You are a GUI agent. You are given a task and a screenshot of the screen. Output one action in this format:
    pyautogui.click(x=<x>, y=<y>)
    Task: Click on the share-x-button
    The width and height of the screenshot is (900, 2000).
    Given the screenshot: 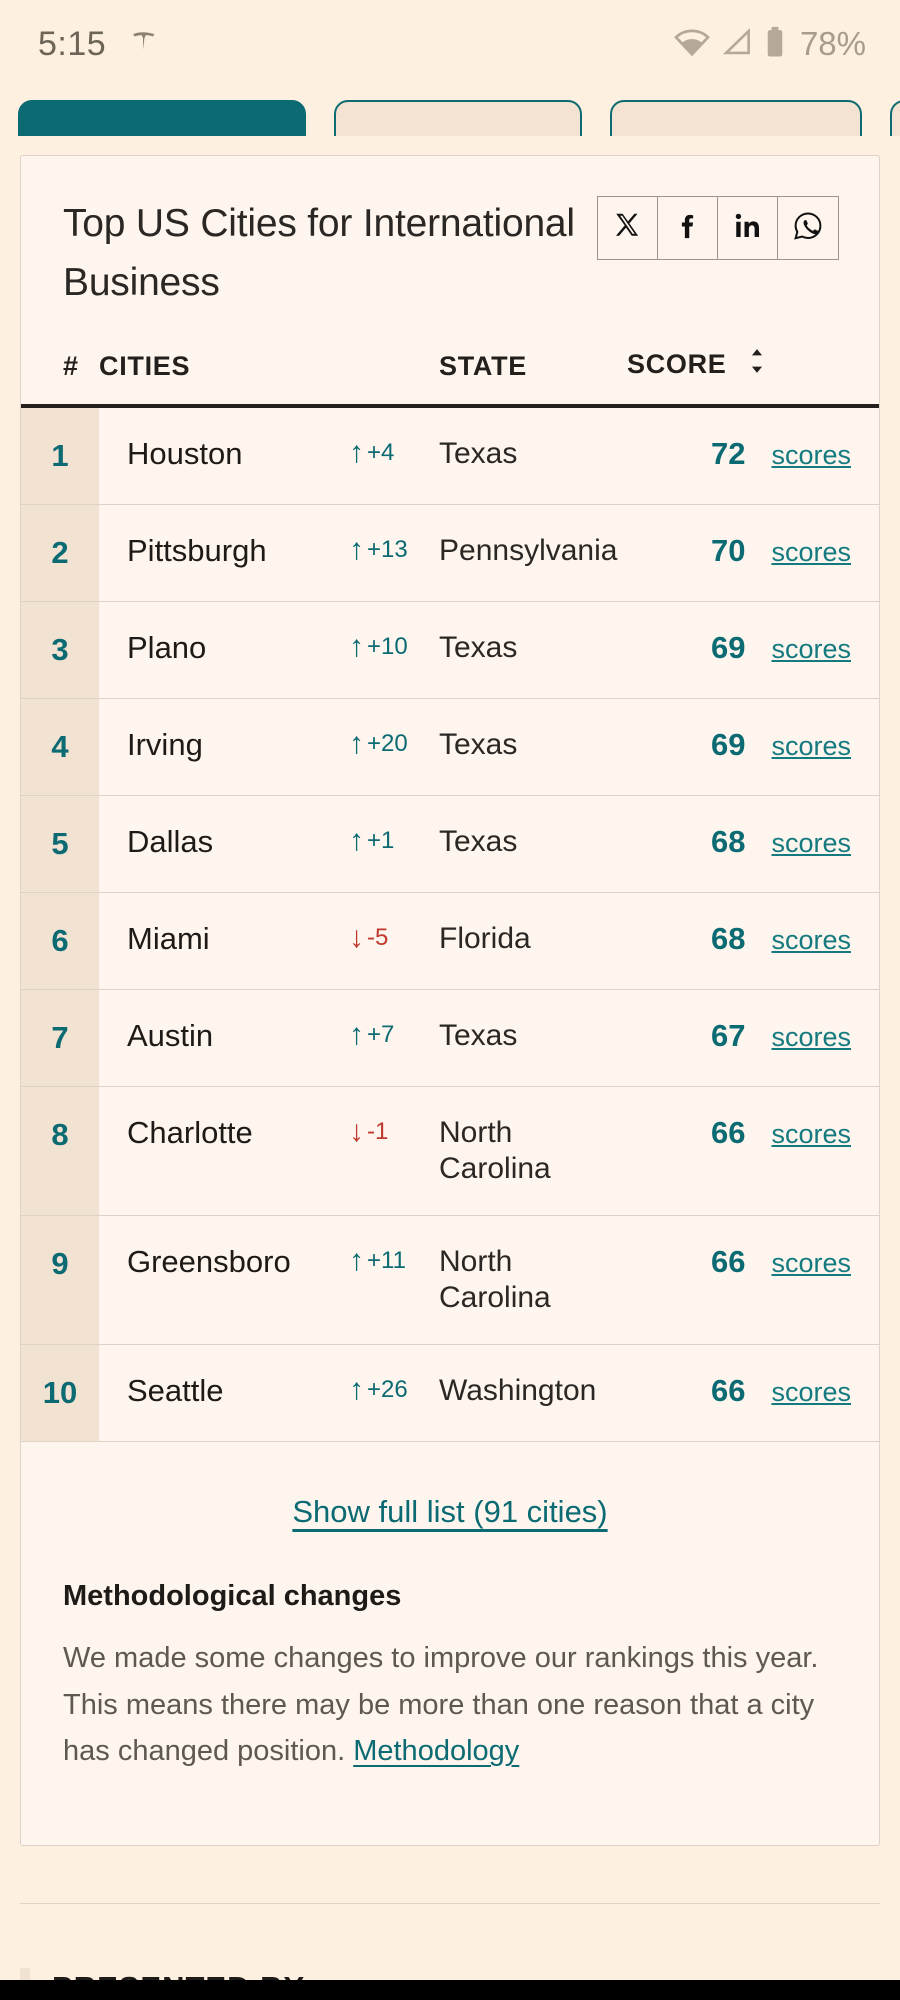 What is the action you would take?
    pyautogui.click(x=628, y=228)
    